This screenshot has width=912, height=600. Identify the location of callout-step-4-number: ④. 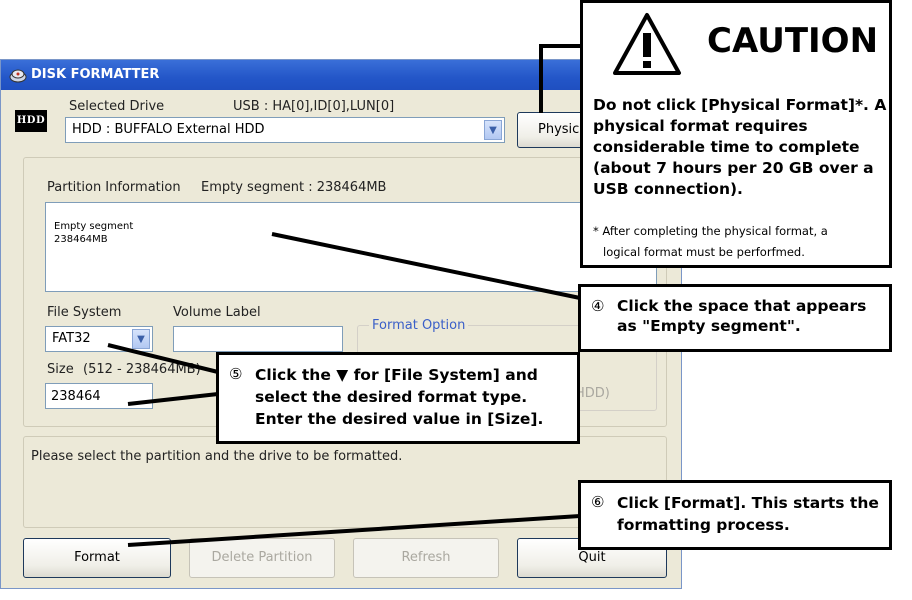
(598, 306).